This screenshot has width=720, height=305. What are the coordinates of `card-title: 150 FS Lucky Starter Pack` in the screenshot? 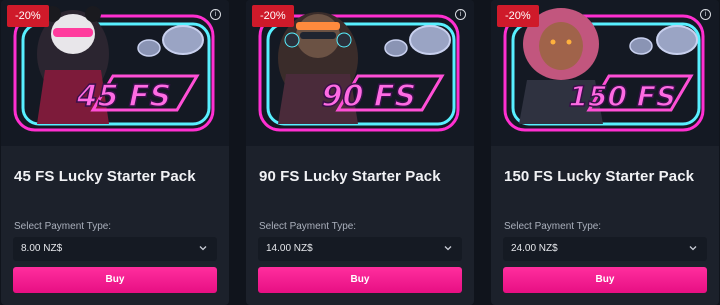 It's located at (599, 176).